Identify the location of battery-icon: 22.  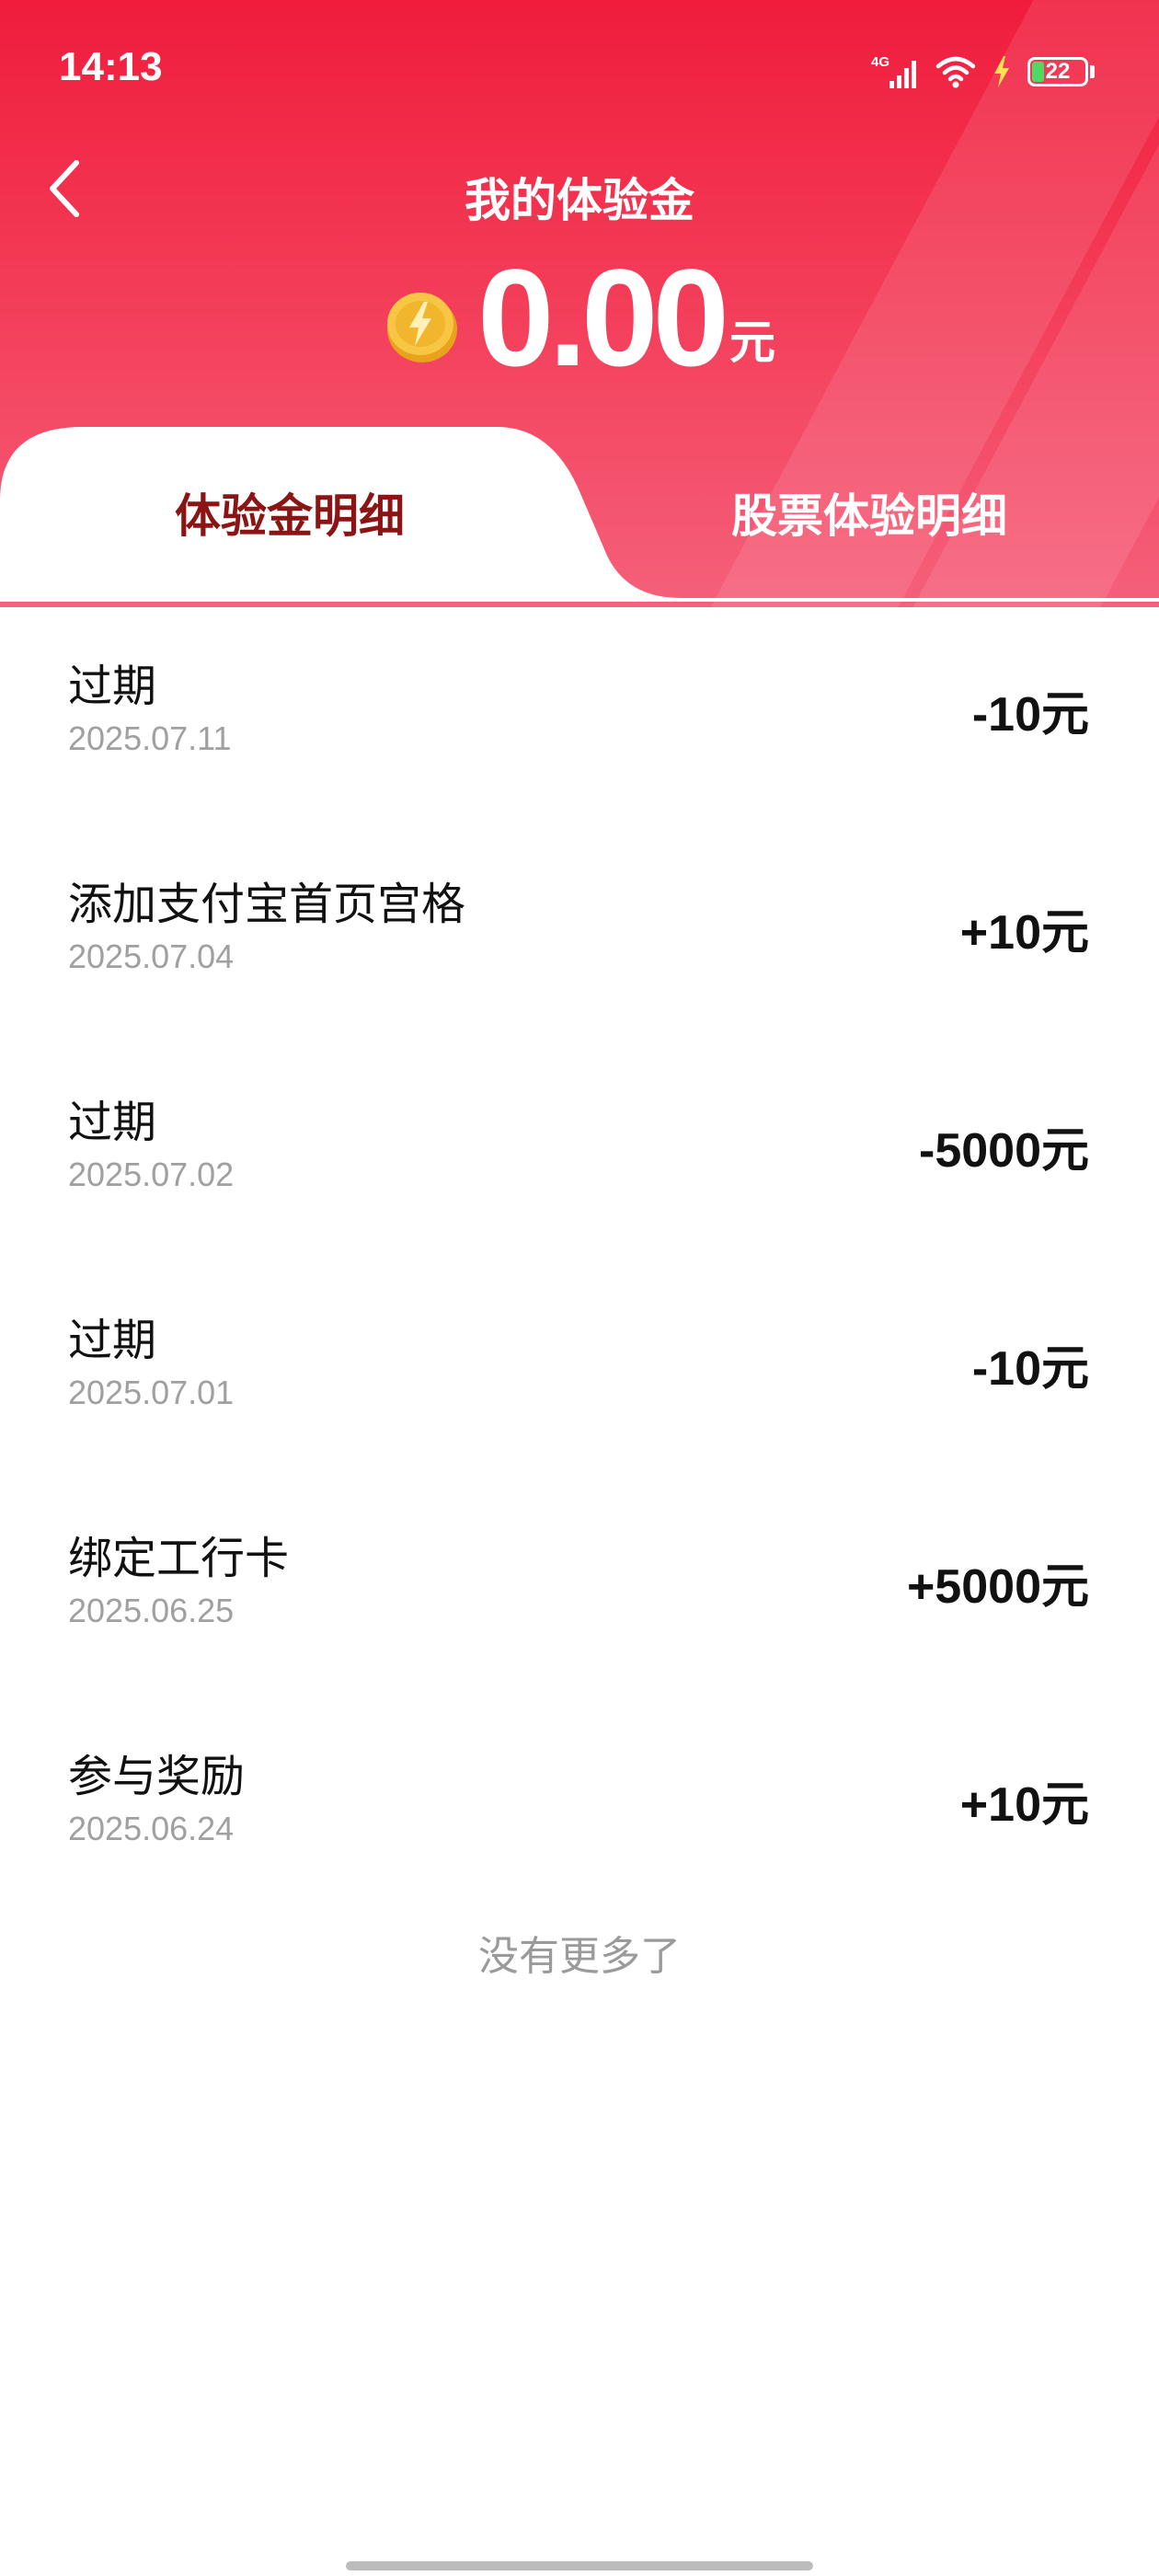
(1057, 71).